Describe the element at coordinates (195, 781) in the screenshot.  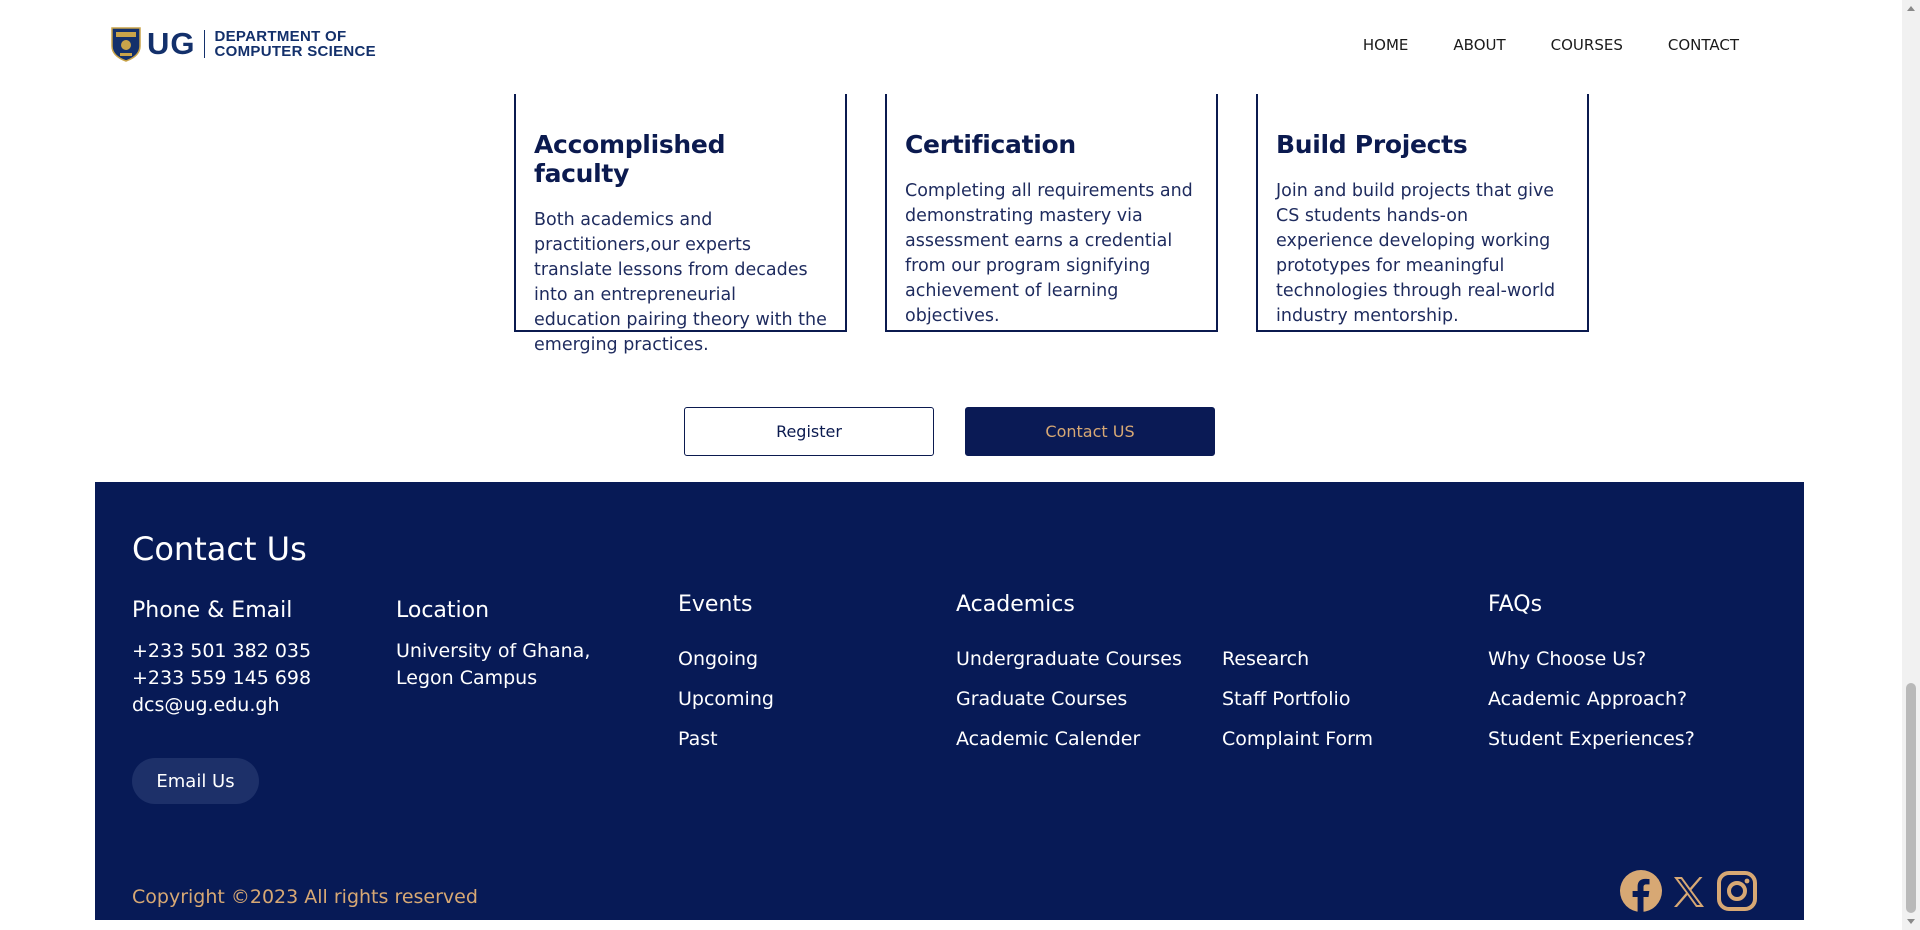
I see `email-us-button: Email Us` at that location.